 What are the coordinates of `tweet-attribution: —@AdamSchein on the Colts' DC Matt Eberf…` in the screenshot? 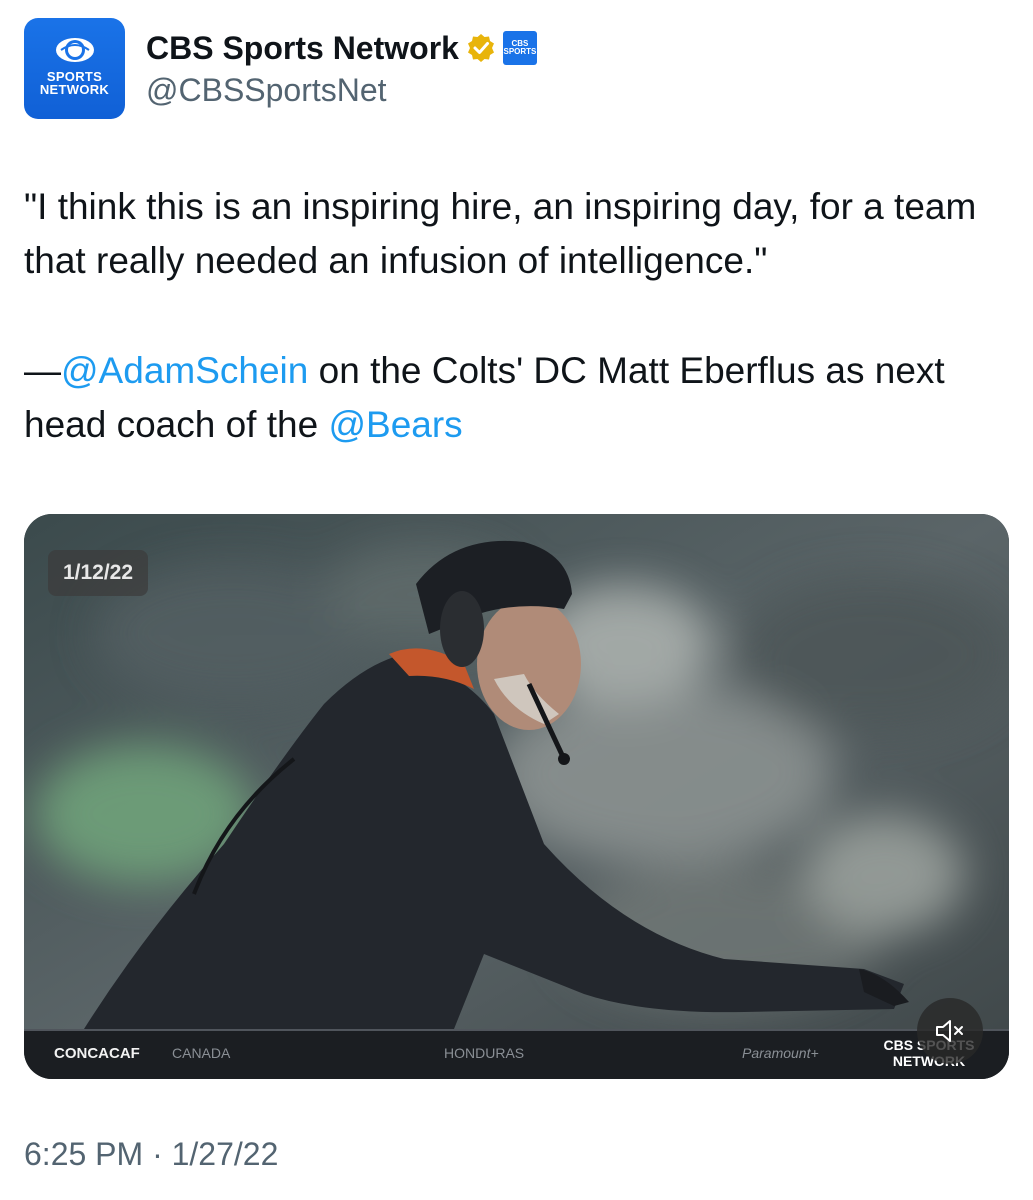 It's located at (519, 398).